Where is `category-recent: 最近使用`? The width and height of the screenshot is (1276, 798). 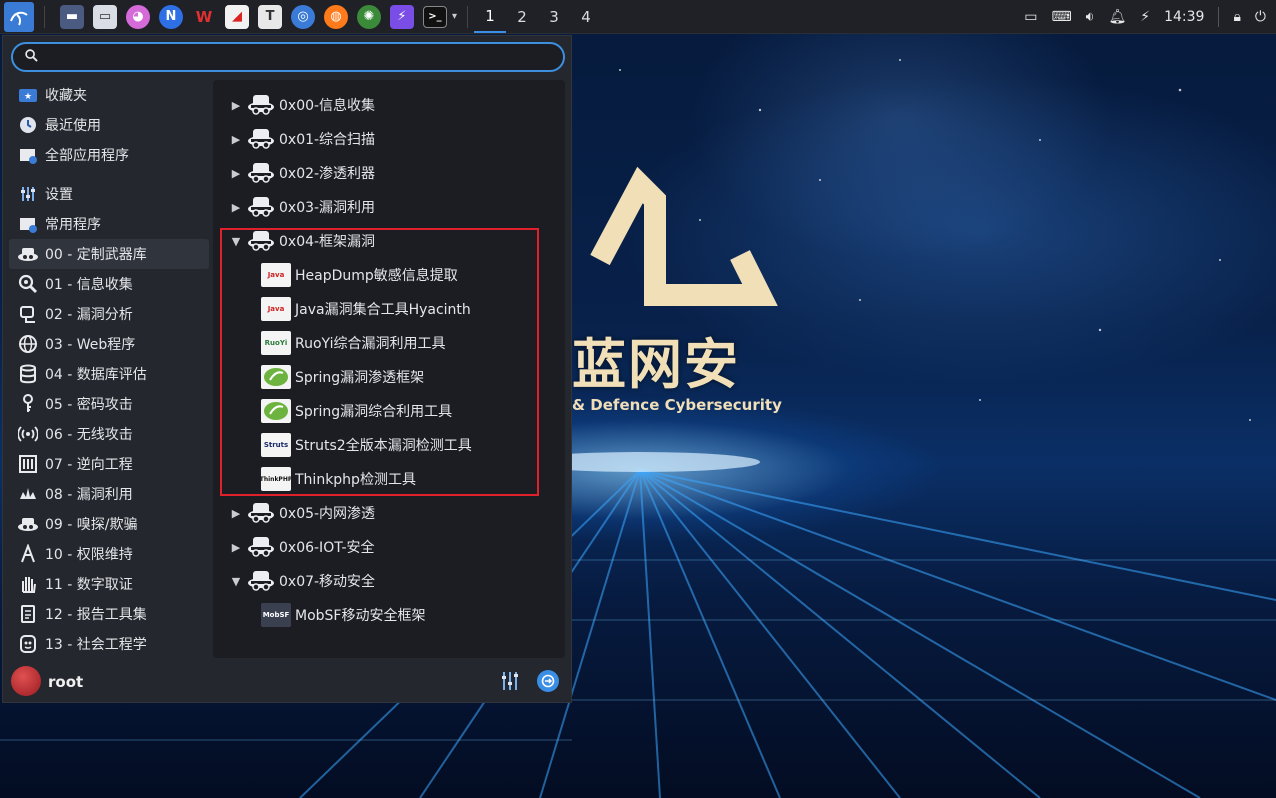 category-recent: 最近使用 is located at coordinates (109, 125).